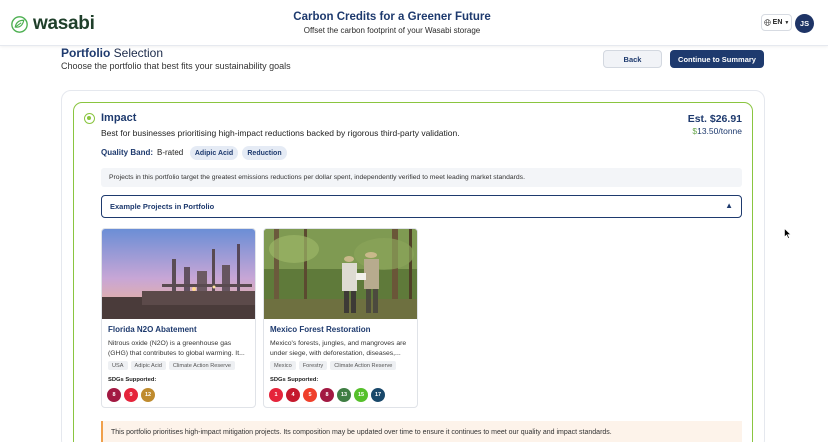 The image size is (828, 442). Describe the element at coordinates (170, 152) in the screenshot. I see `quality-band-value: B-rated` at that location.